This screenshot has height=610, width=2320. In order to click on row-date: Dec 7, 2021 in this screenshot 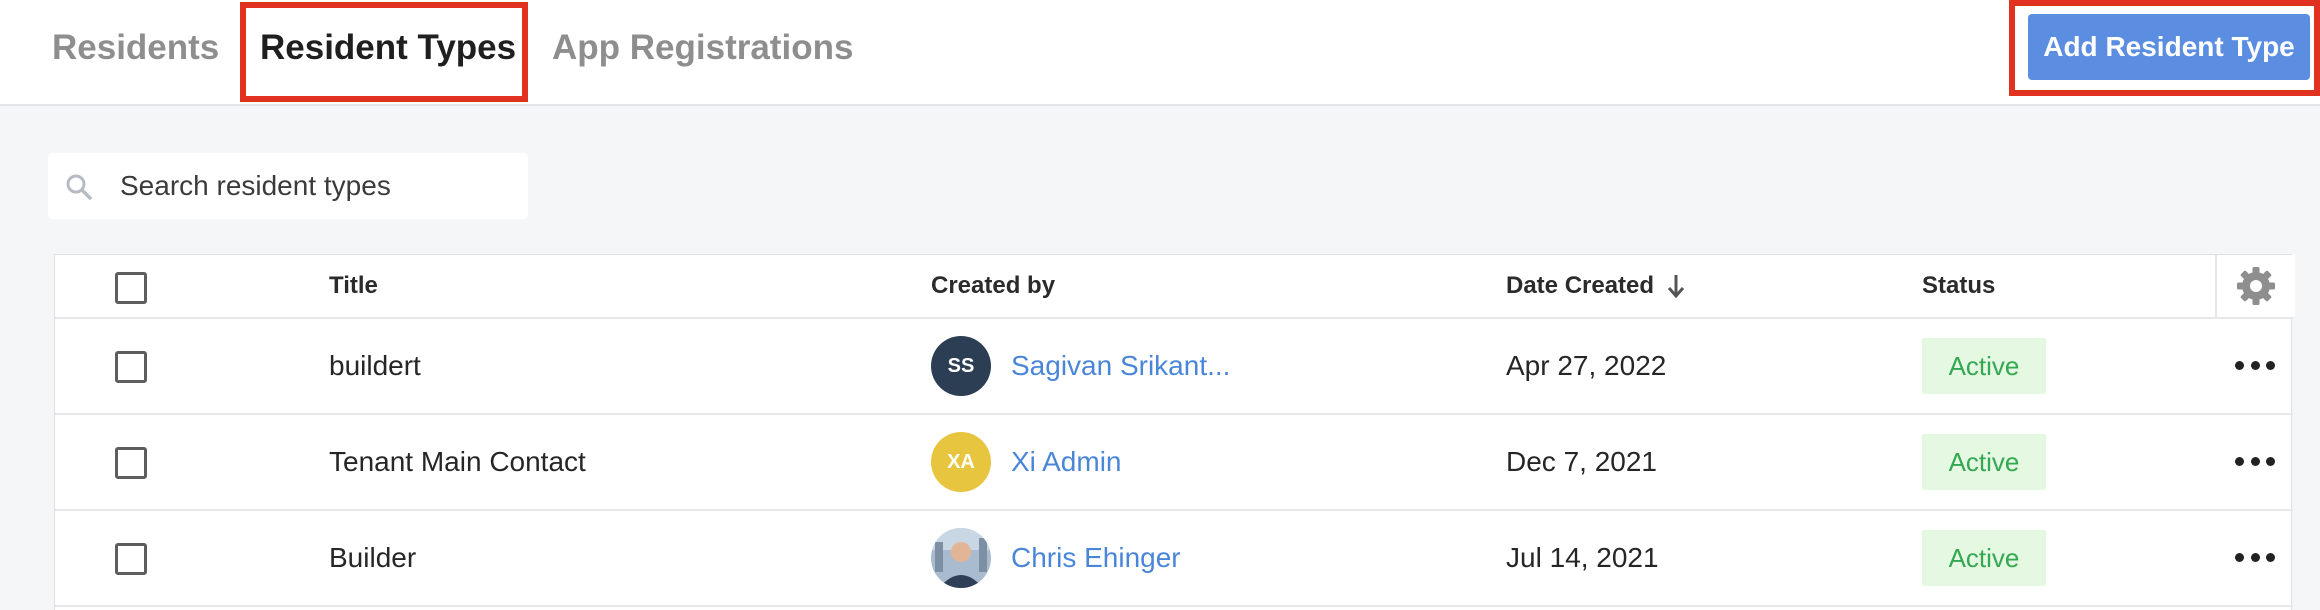, I will do `click(1581, 461)`.